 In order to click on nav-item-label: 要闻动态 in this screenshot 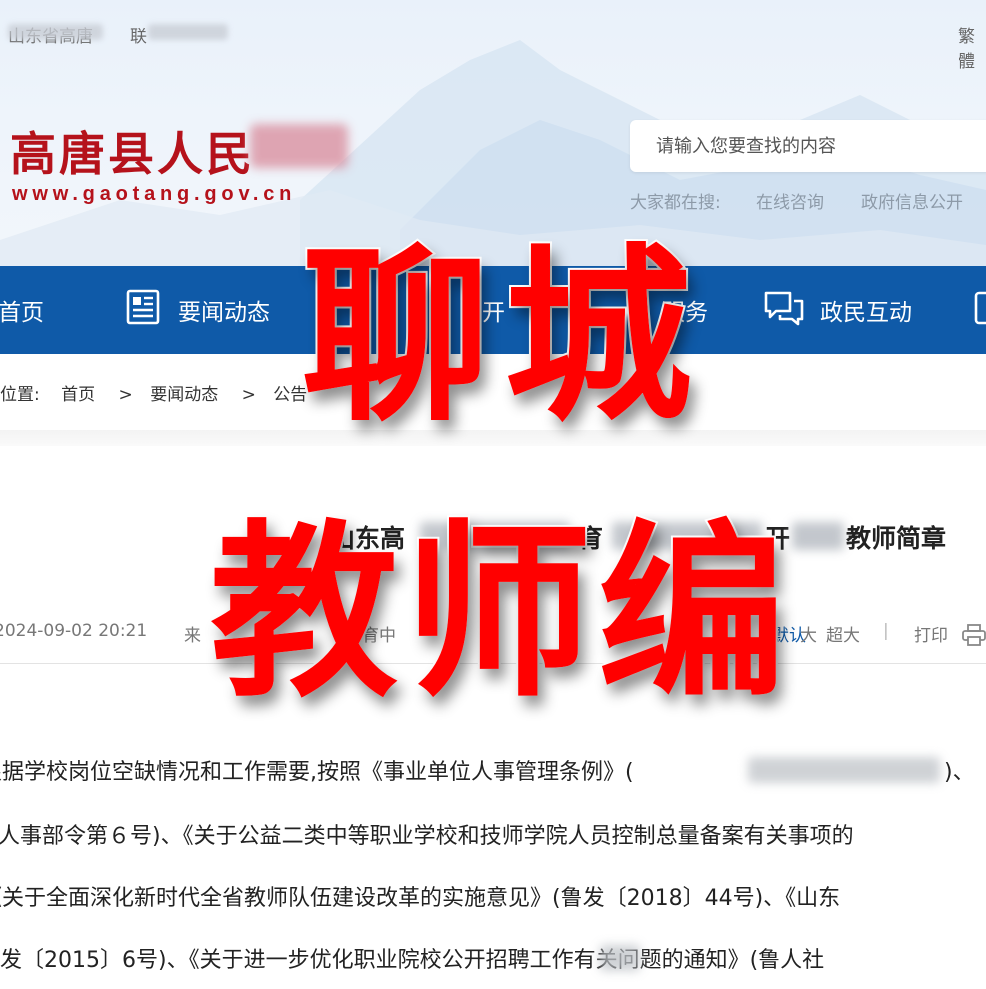, I will do `click(224, 313)`.